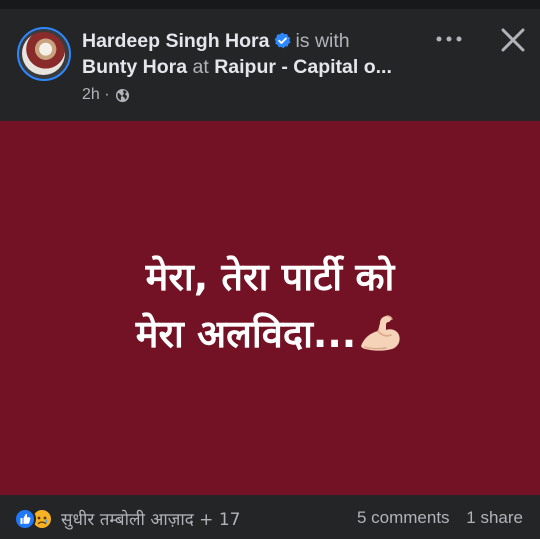  Describe the element at coordinates (494, 517) in the screenshot. I see `shares-count: 1 share` at that location.